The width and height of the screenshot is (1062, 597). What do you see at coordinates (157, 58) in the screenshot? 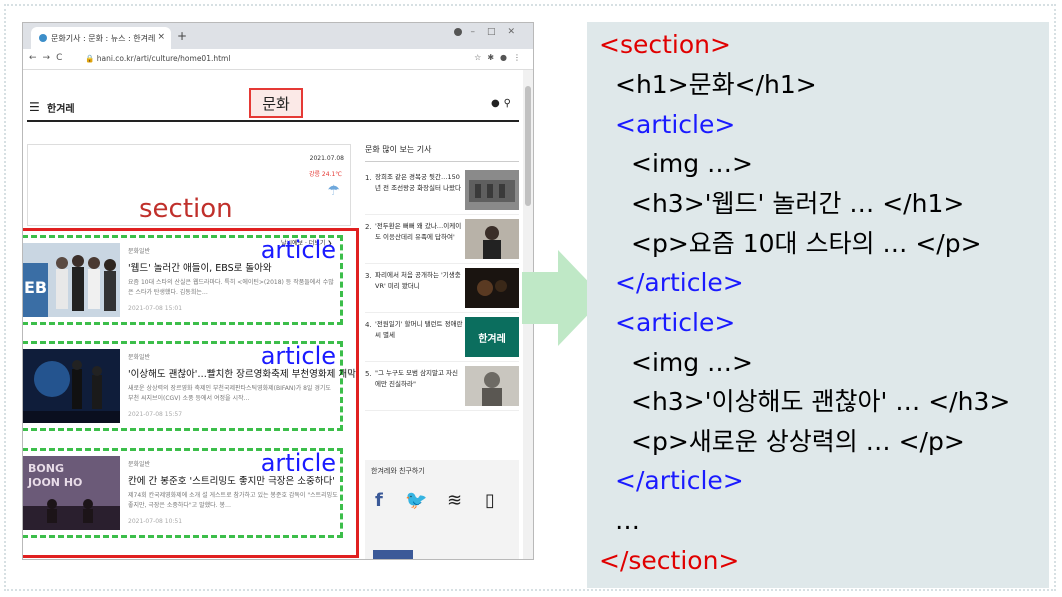
I see `url-field: 🔒 hani.co.kr/arti/culture/home01.html` at bounding box center [157, 58].